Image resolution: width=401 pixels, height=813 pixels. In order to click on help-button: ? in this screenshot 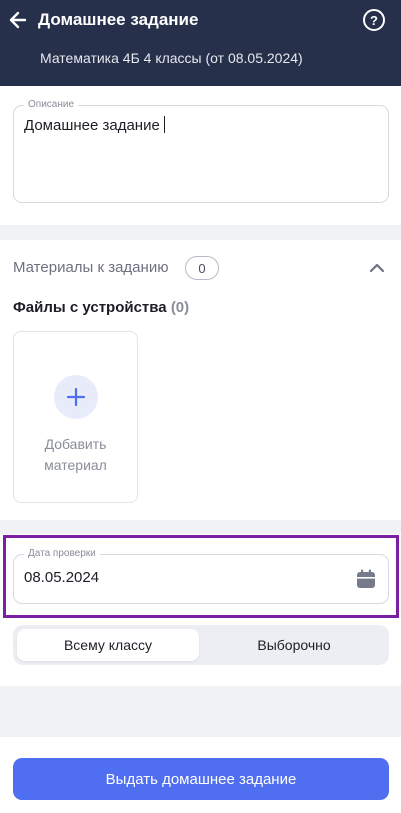, I will do `click(374, 20)`.